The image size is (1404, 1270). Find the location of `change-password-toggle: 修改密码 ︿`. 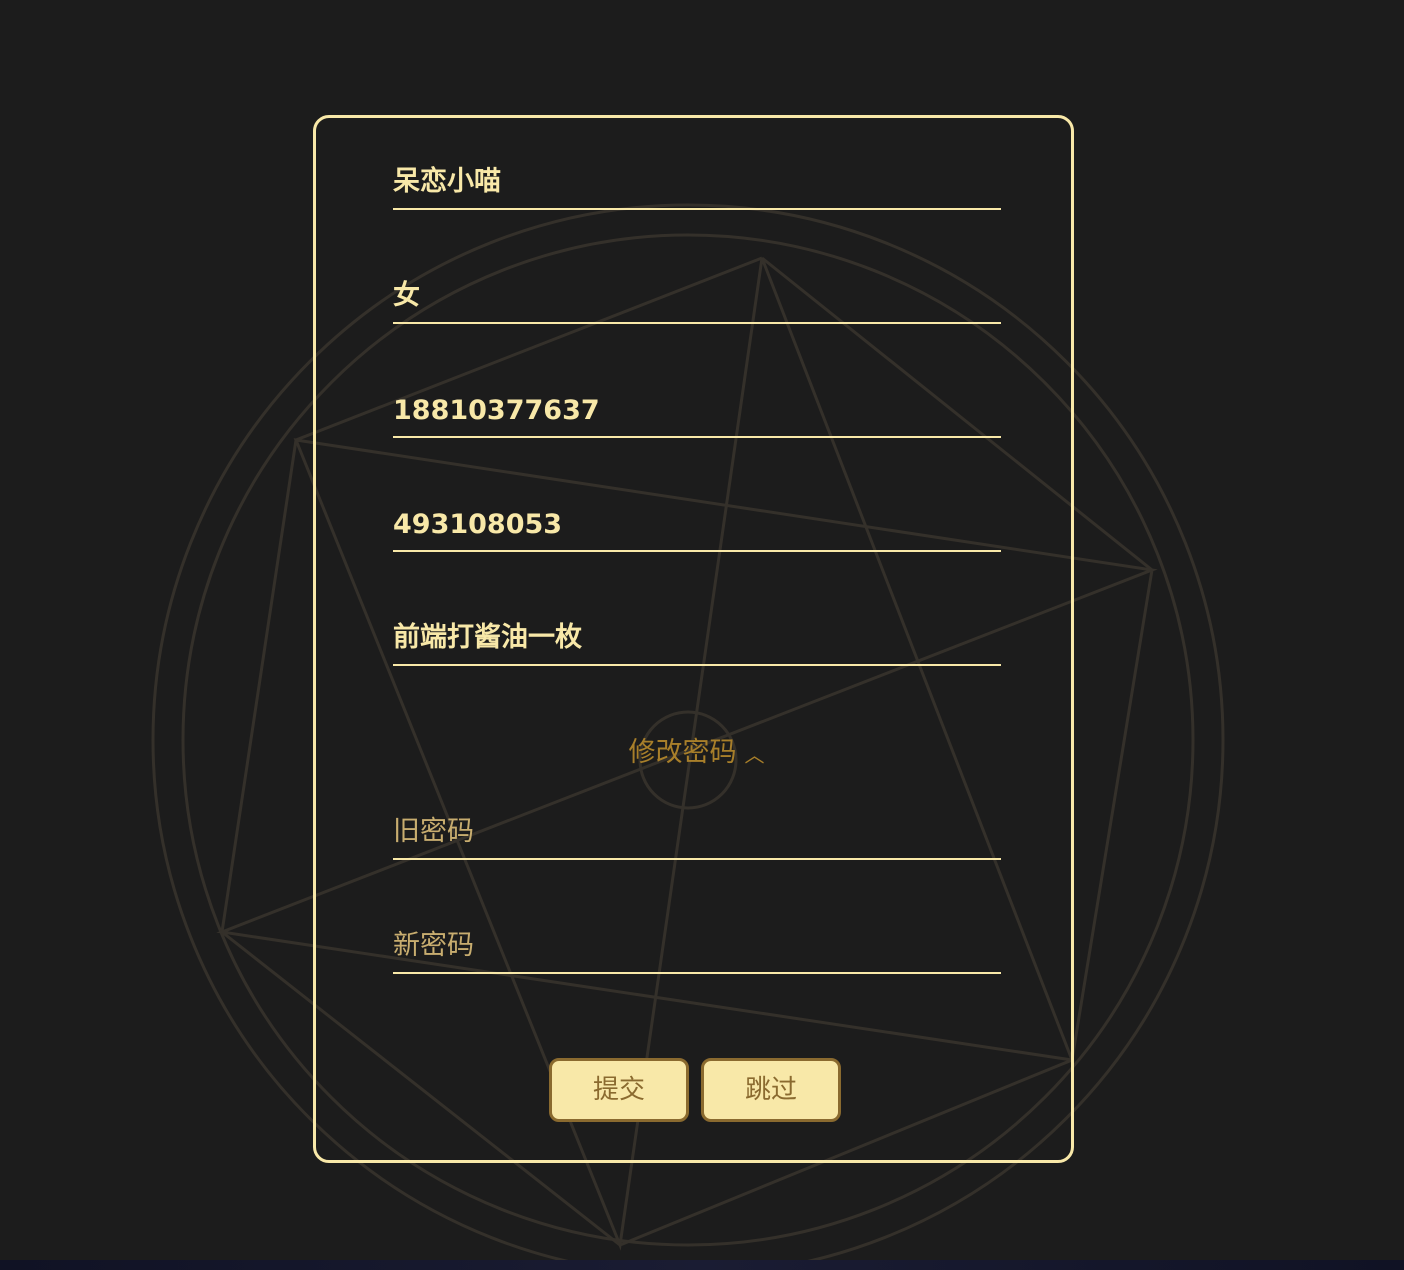

change-password-toggle: 修改密码 ︿ is located at coordinates (696, 749).